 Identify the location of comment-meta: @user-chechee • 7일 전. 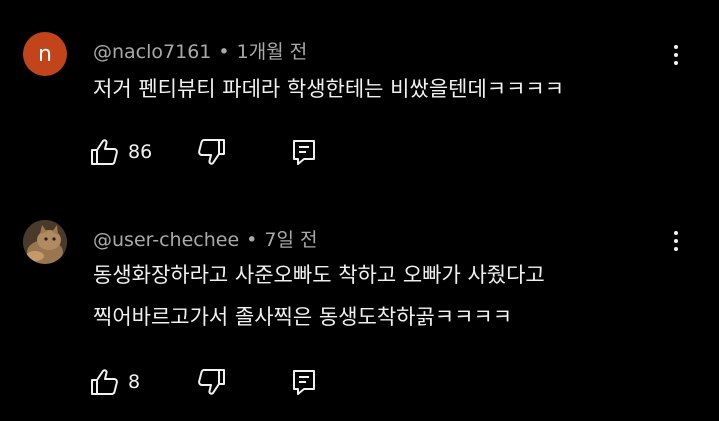
(205, 238).